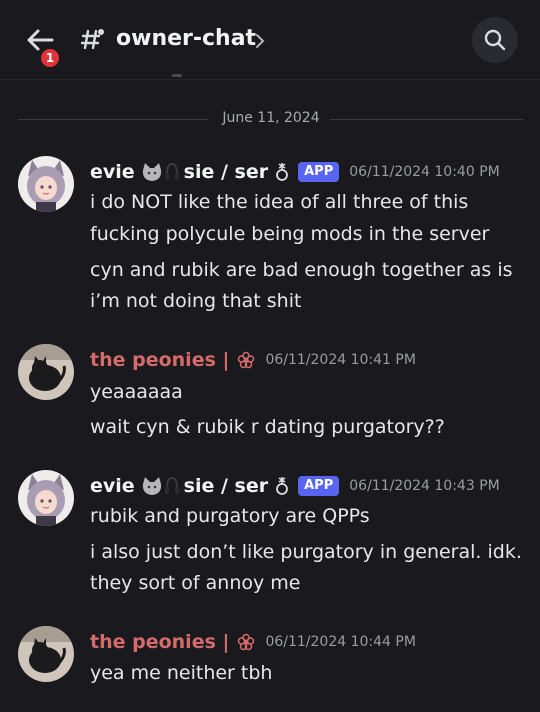  I want to click on message-header: the peonies | 06/11/2024 10:44 PM, so click(253, 642).